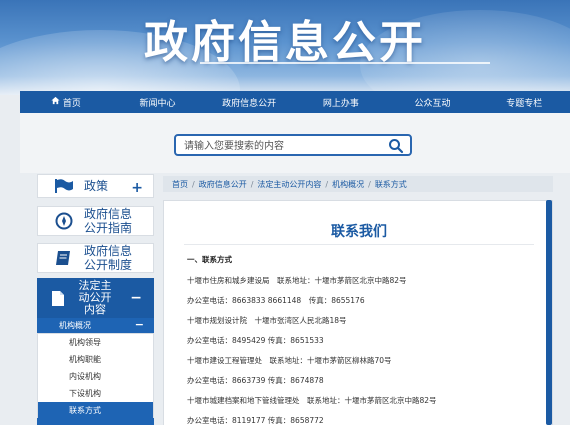 Image resolution: width=570 pixels, height=425 pixels. I want to click on search-input, so click(284, 146).